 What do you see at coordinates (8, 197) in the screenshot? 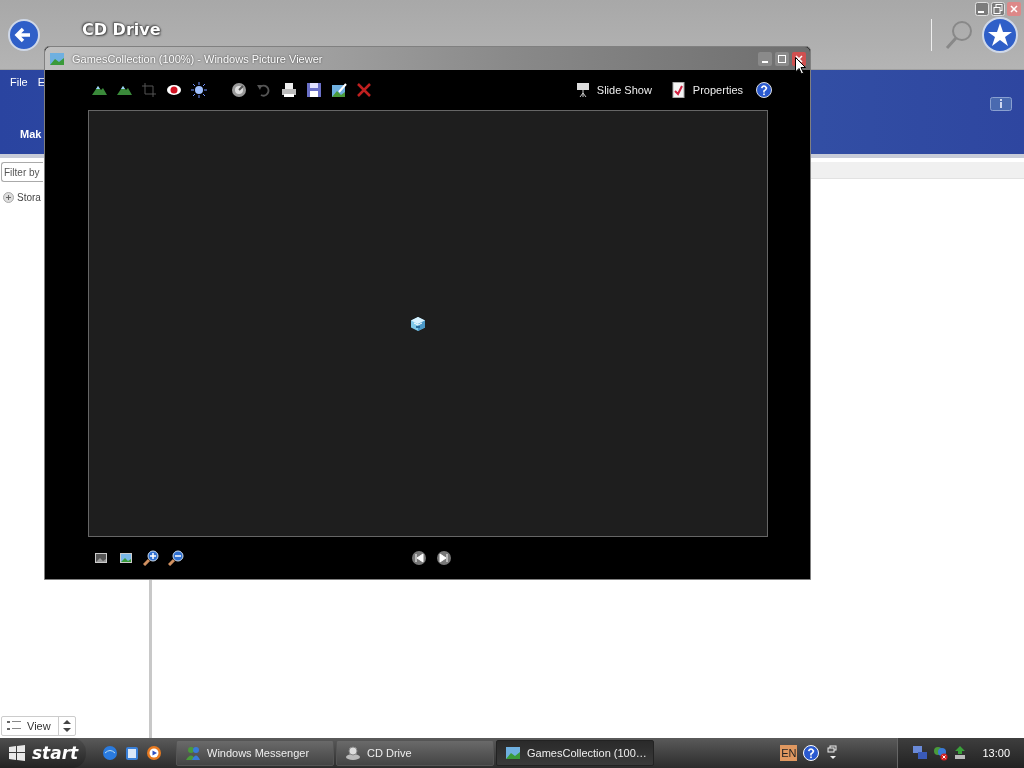
I see `expand-icon` at bounding box center [8, 197].